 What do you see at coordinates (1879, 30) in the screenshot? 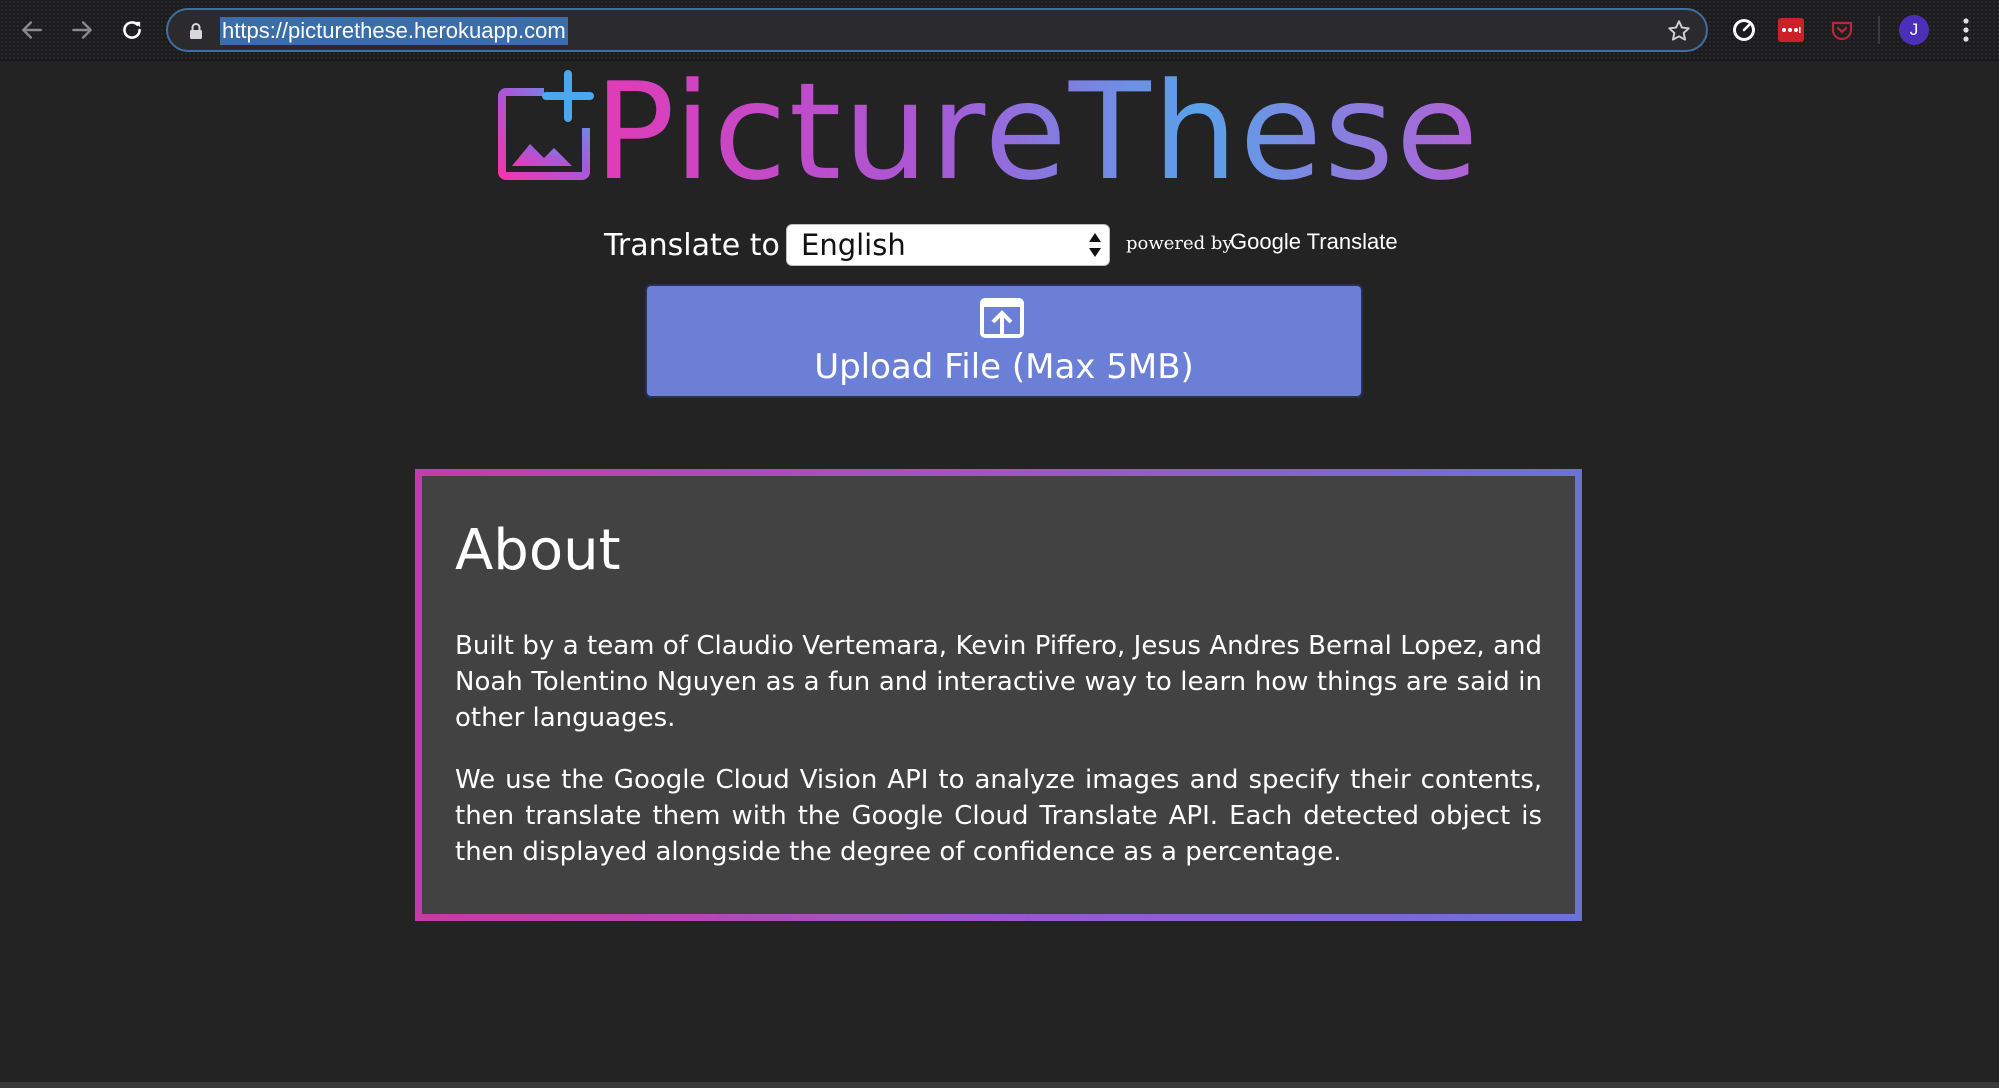
I see `toolbar-divider` at bounding box center [1879, 30].